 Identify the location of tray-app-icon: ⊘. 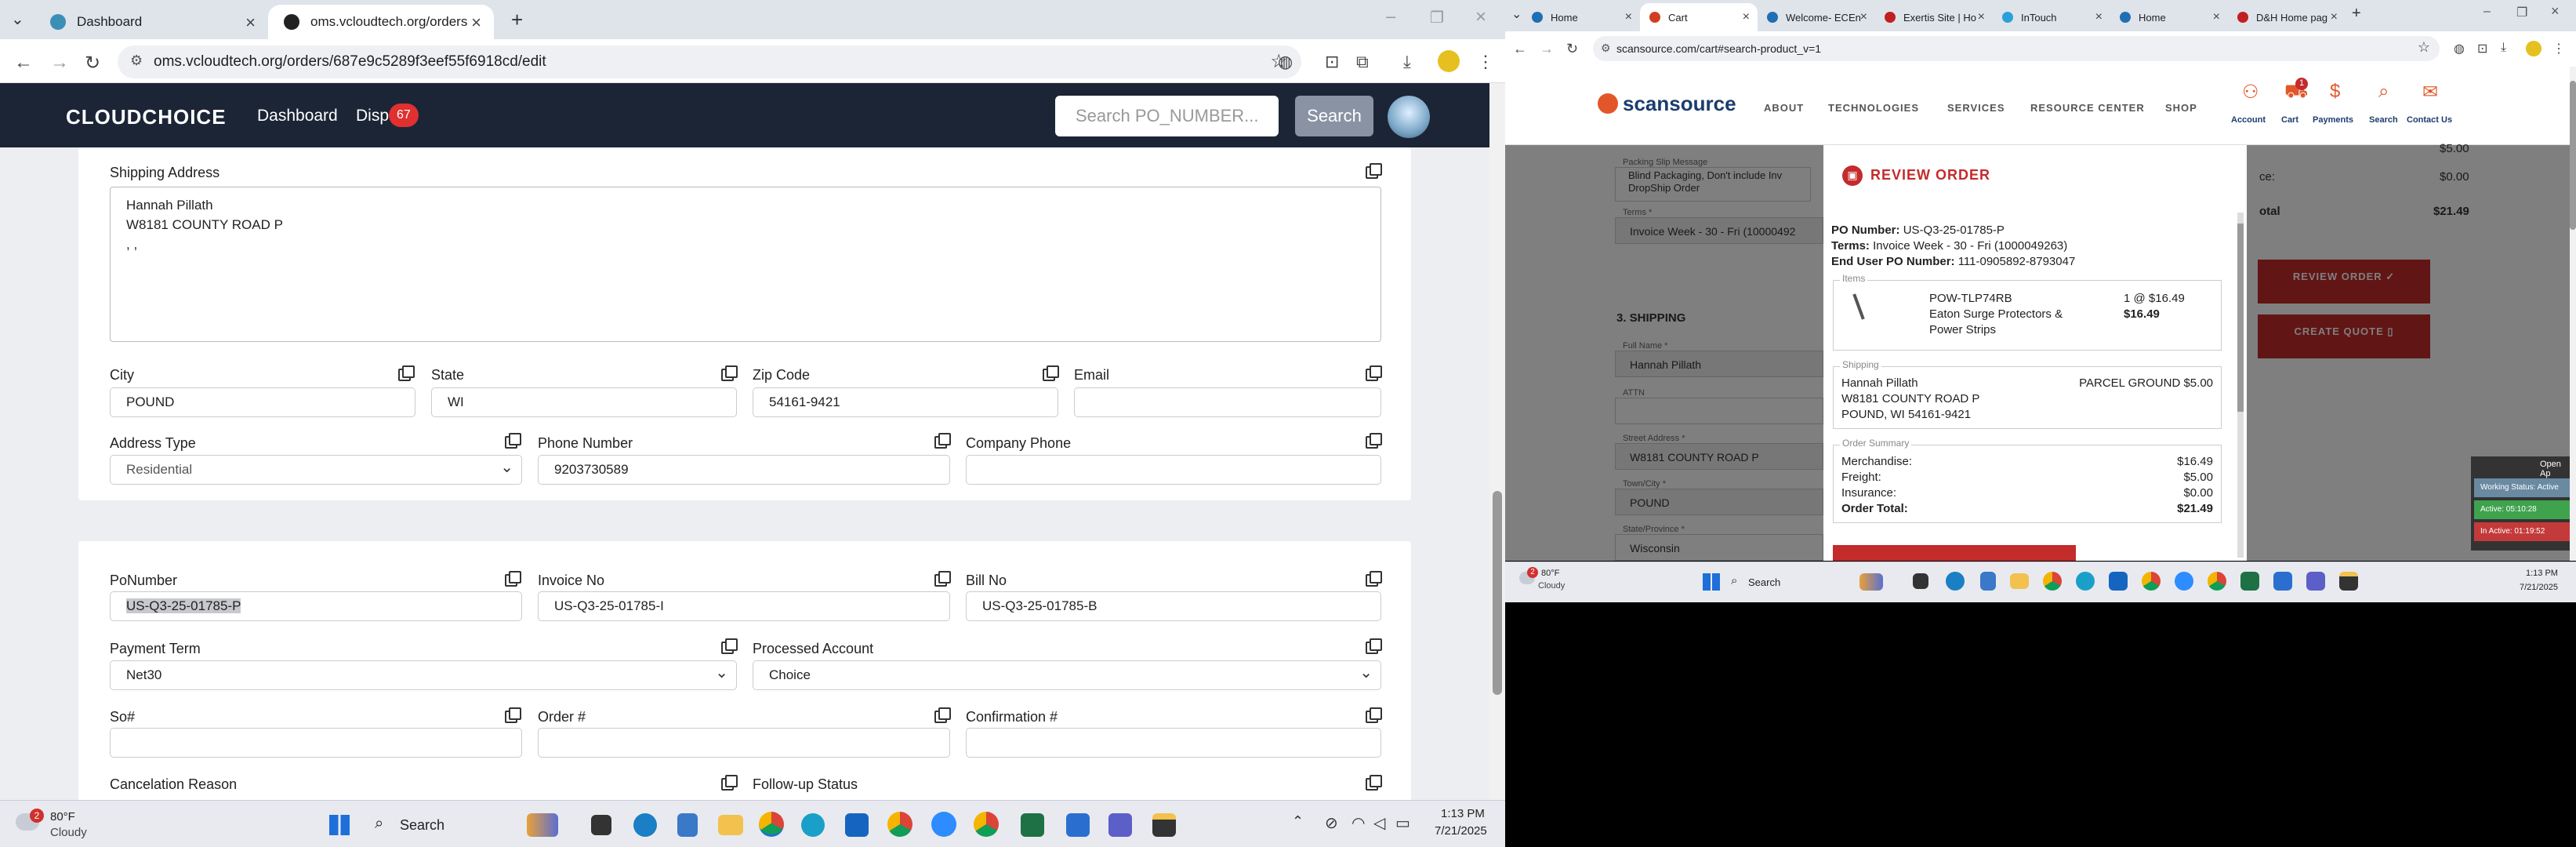
(1332, 823).